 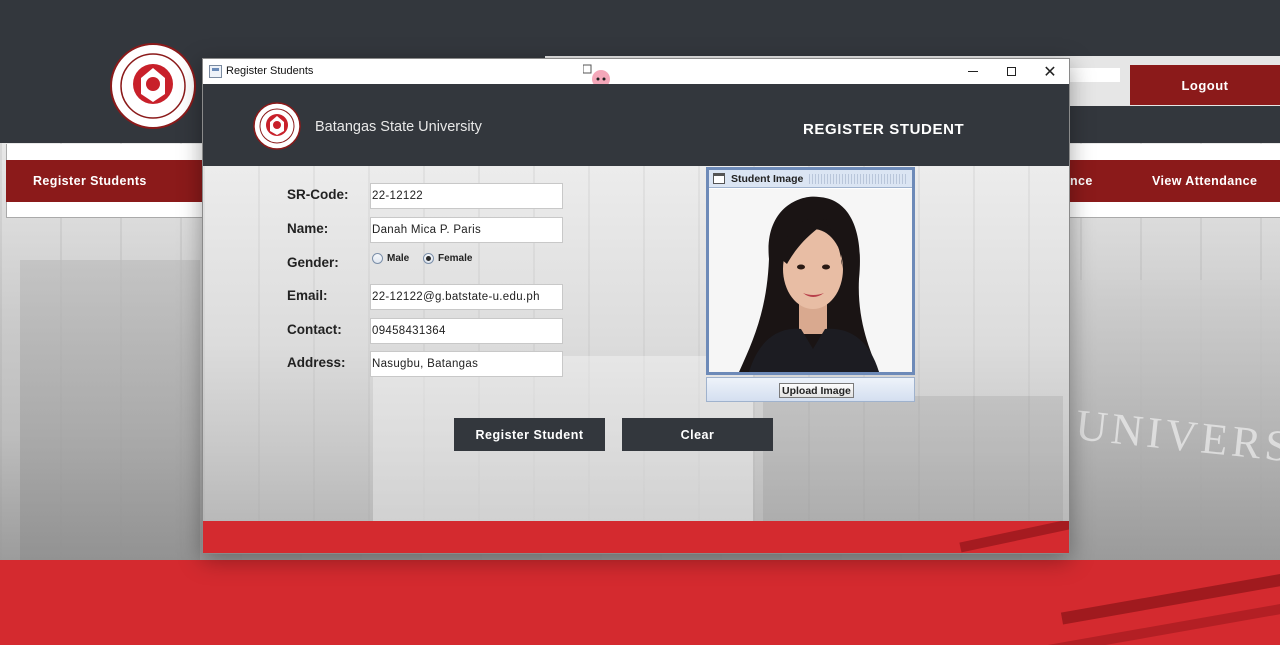 I want to click on student-photo, so click(x=810, y=280).